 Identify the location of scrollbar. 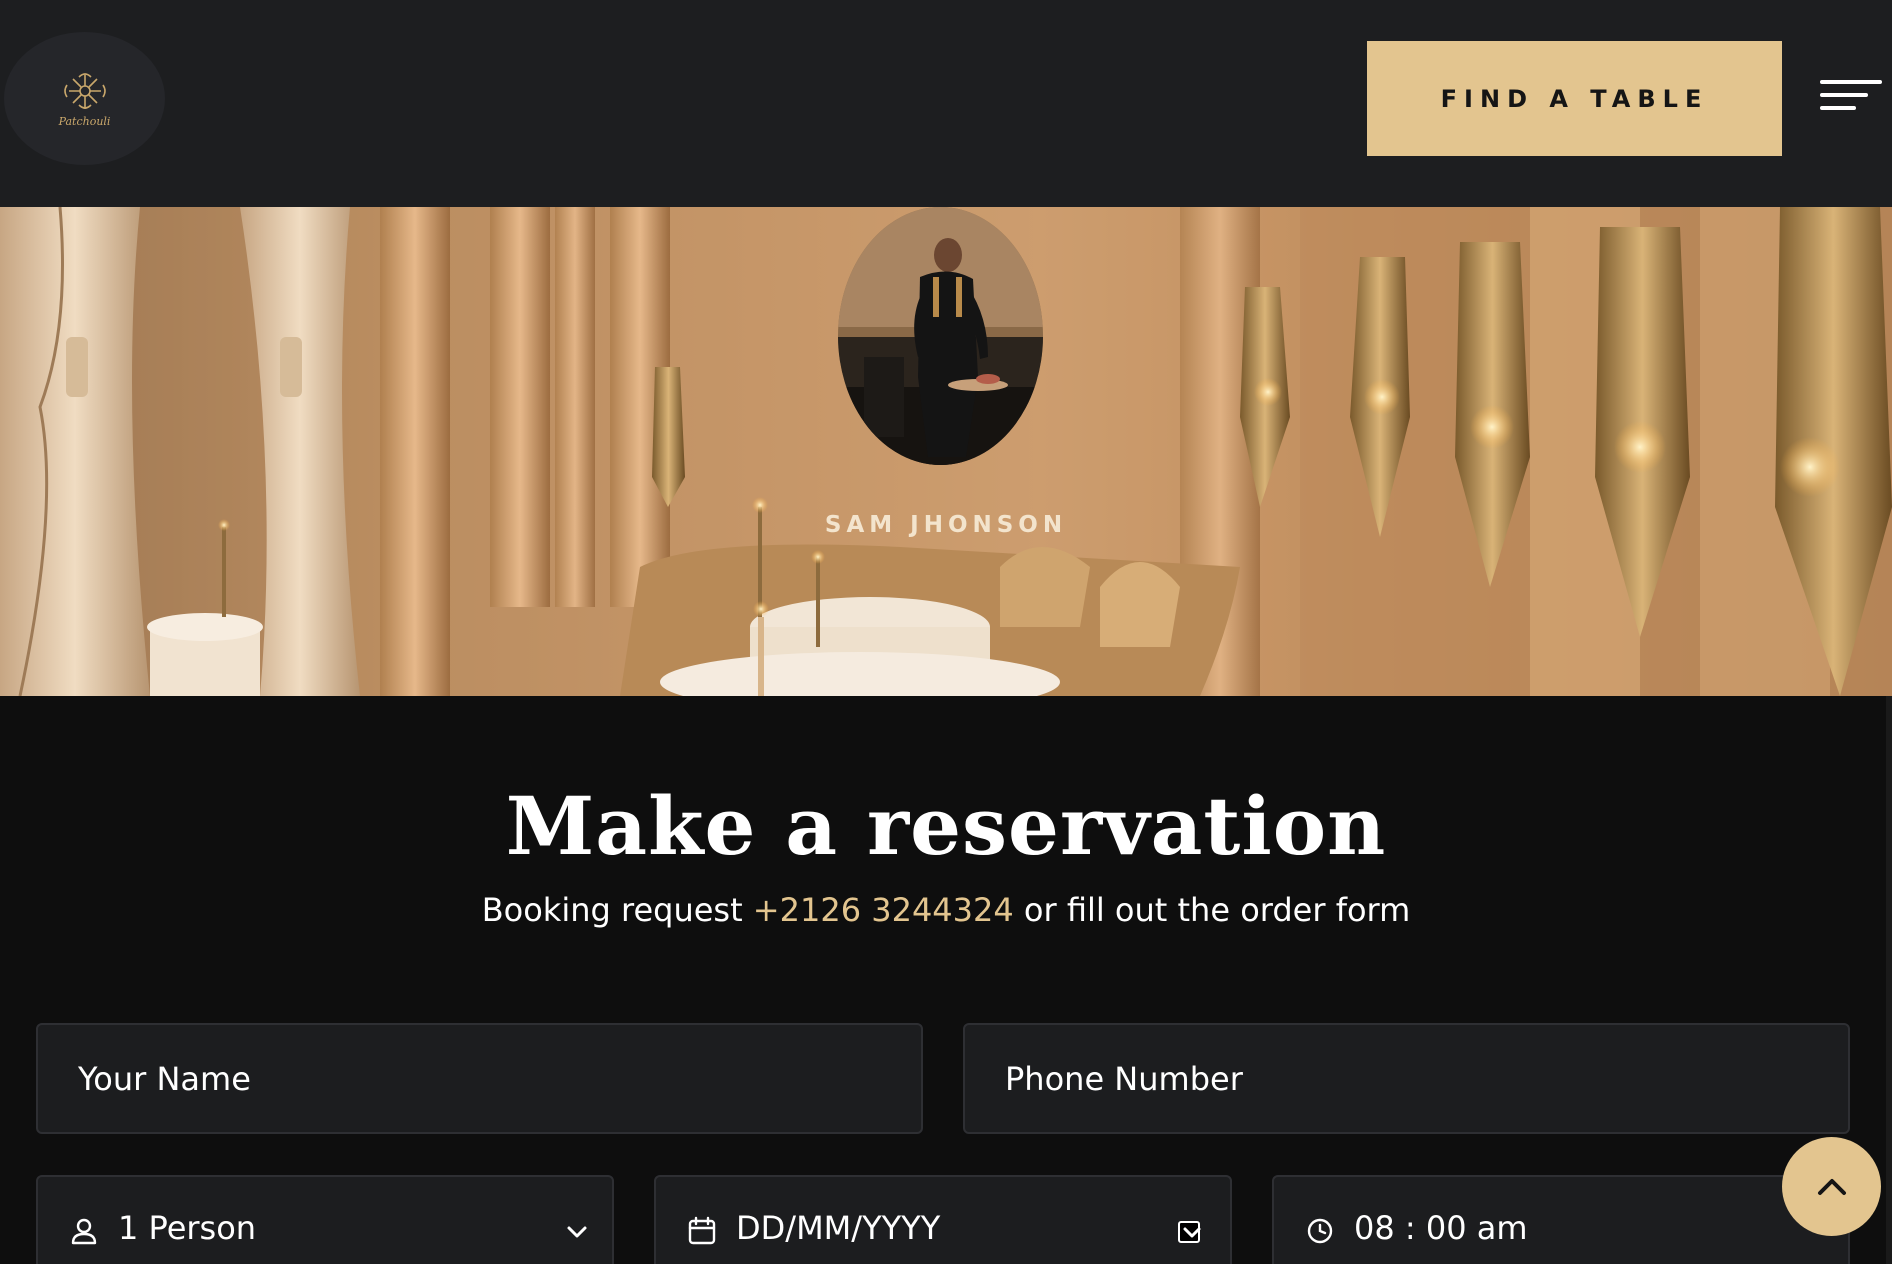
(1889, 980).